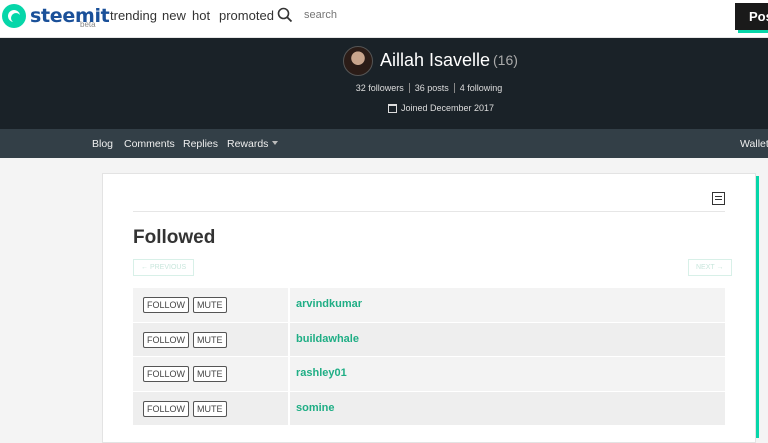 Image resolution: width=768 pixels, height=443 pixels. Describe the element at coordinates (431, 88) in the screenshot. I see `posts-count: 36 posts` at that location.